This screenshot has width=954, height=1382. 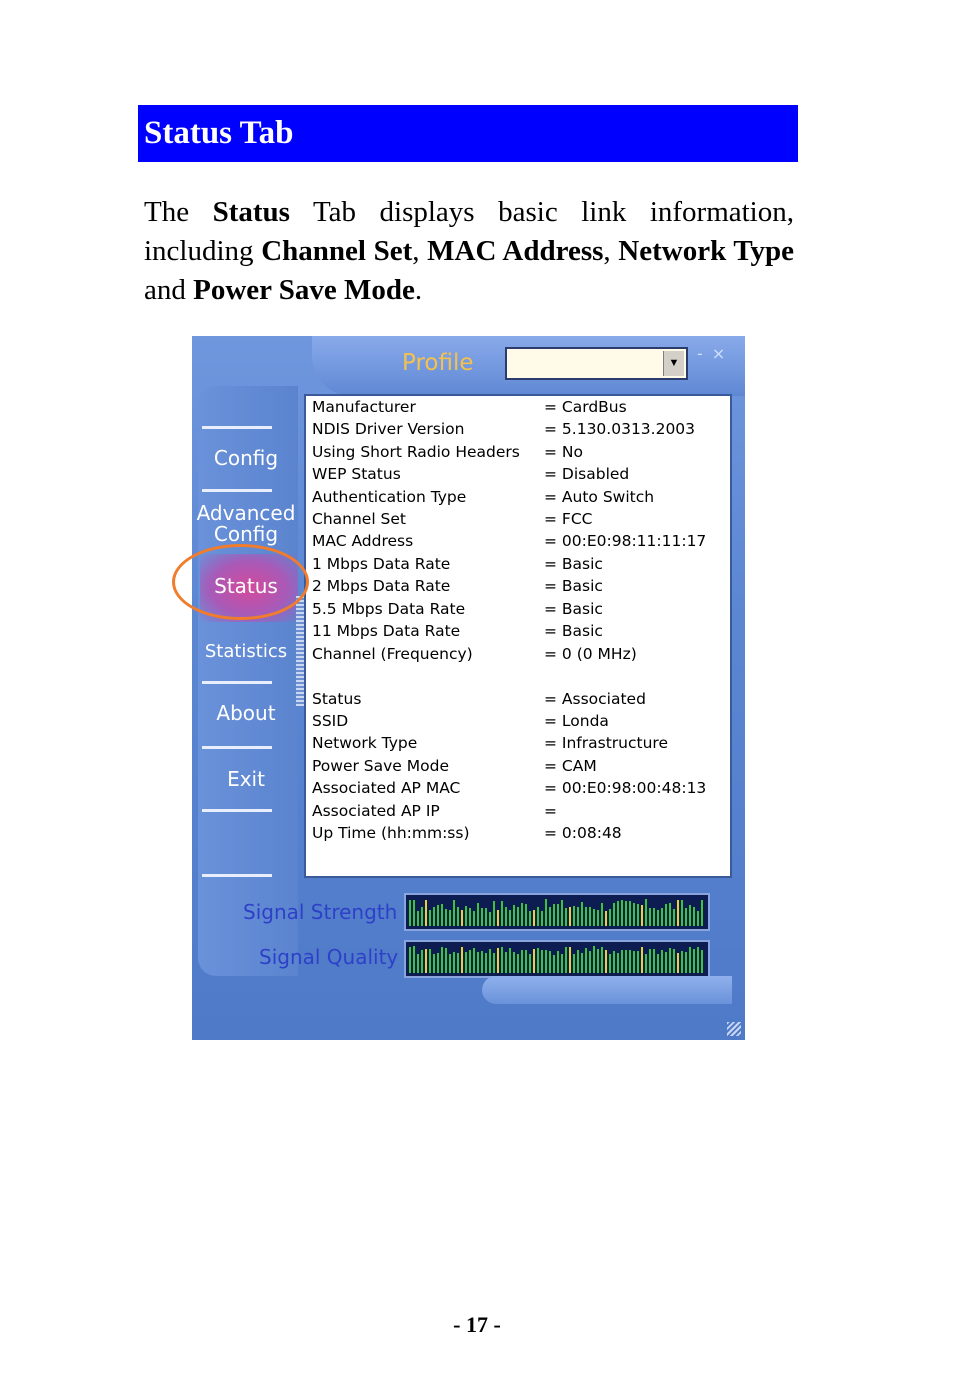 I want to click on info-value: = 00:E0:98:00:48:13, so click(x=625, y=788).